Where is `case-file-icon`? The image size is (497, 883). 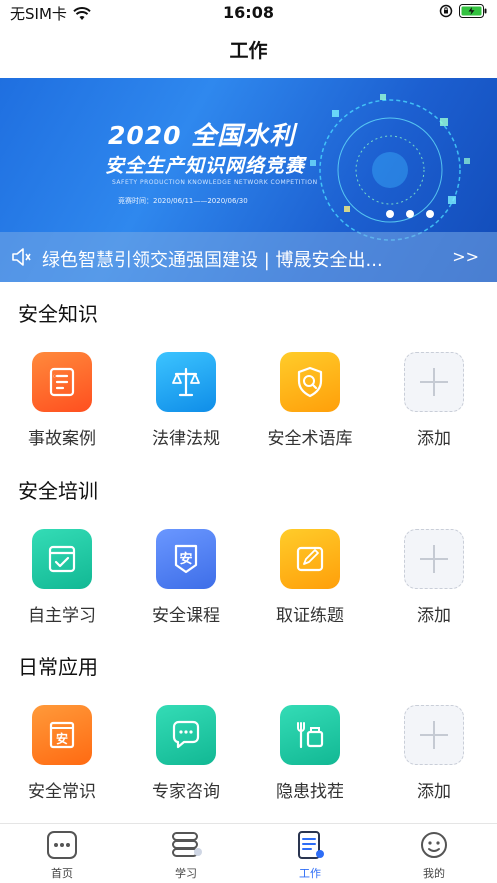 case-file-icon is located at coordinates (62, 382).